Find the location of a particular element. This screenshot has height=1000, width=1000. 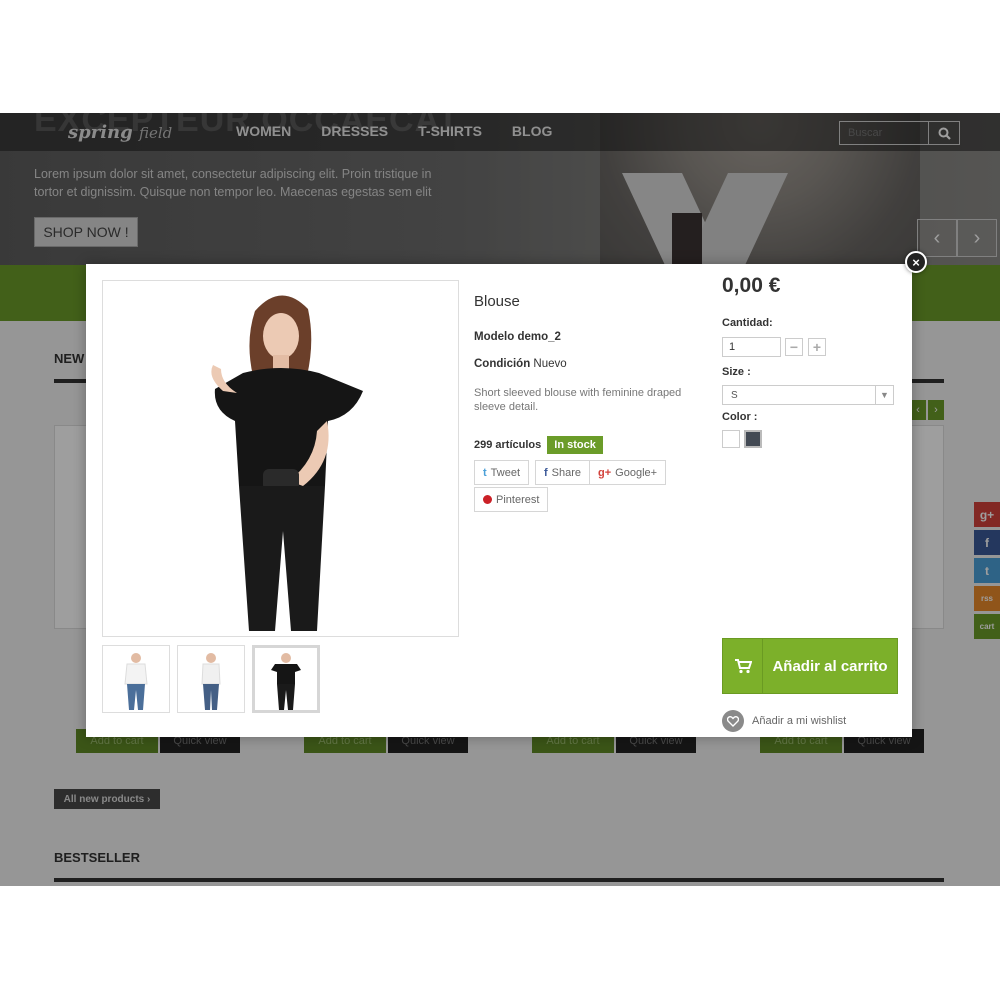

size-select: S ▼ is located at coordinates (808, 395).